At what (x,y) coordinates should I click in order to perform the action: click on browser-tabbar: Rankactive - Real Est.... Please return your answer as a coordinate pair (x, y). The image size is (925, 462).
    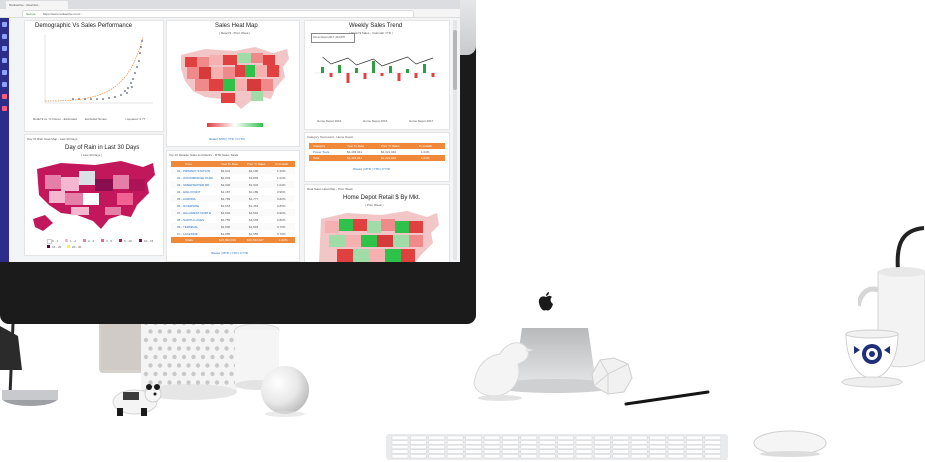
    Looking at the image, I should click on (230, 4).